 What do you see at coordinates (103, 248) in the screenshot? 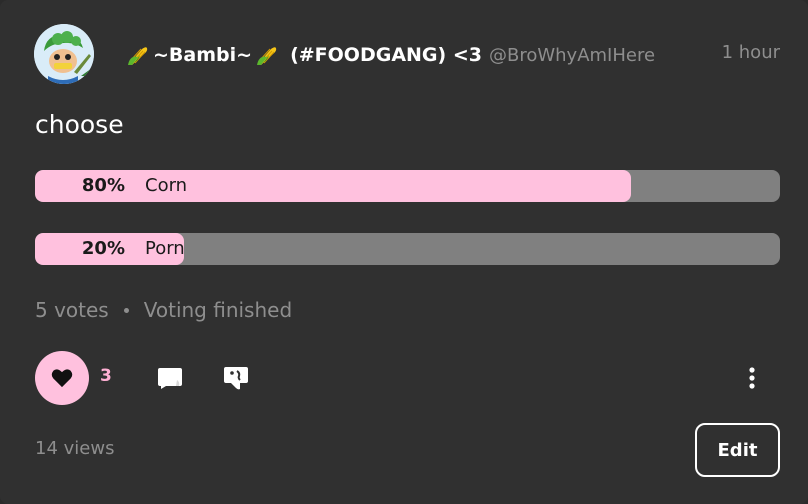
I see `poll-option-percent: 20%` at bounding box center [103, 248].